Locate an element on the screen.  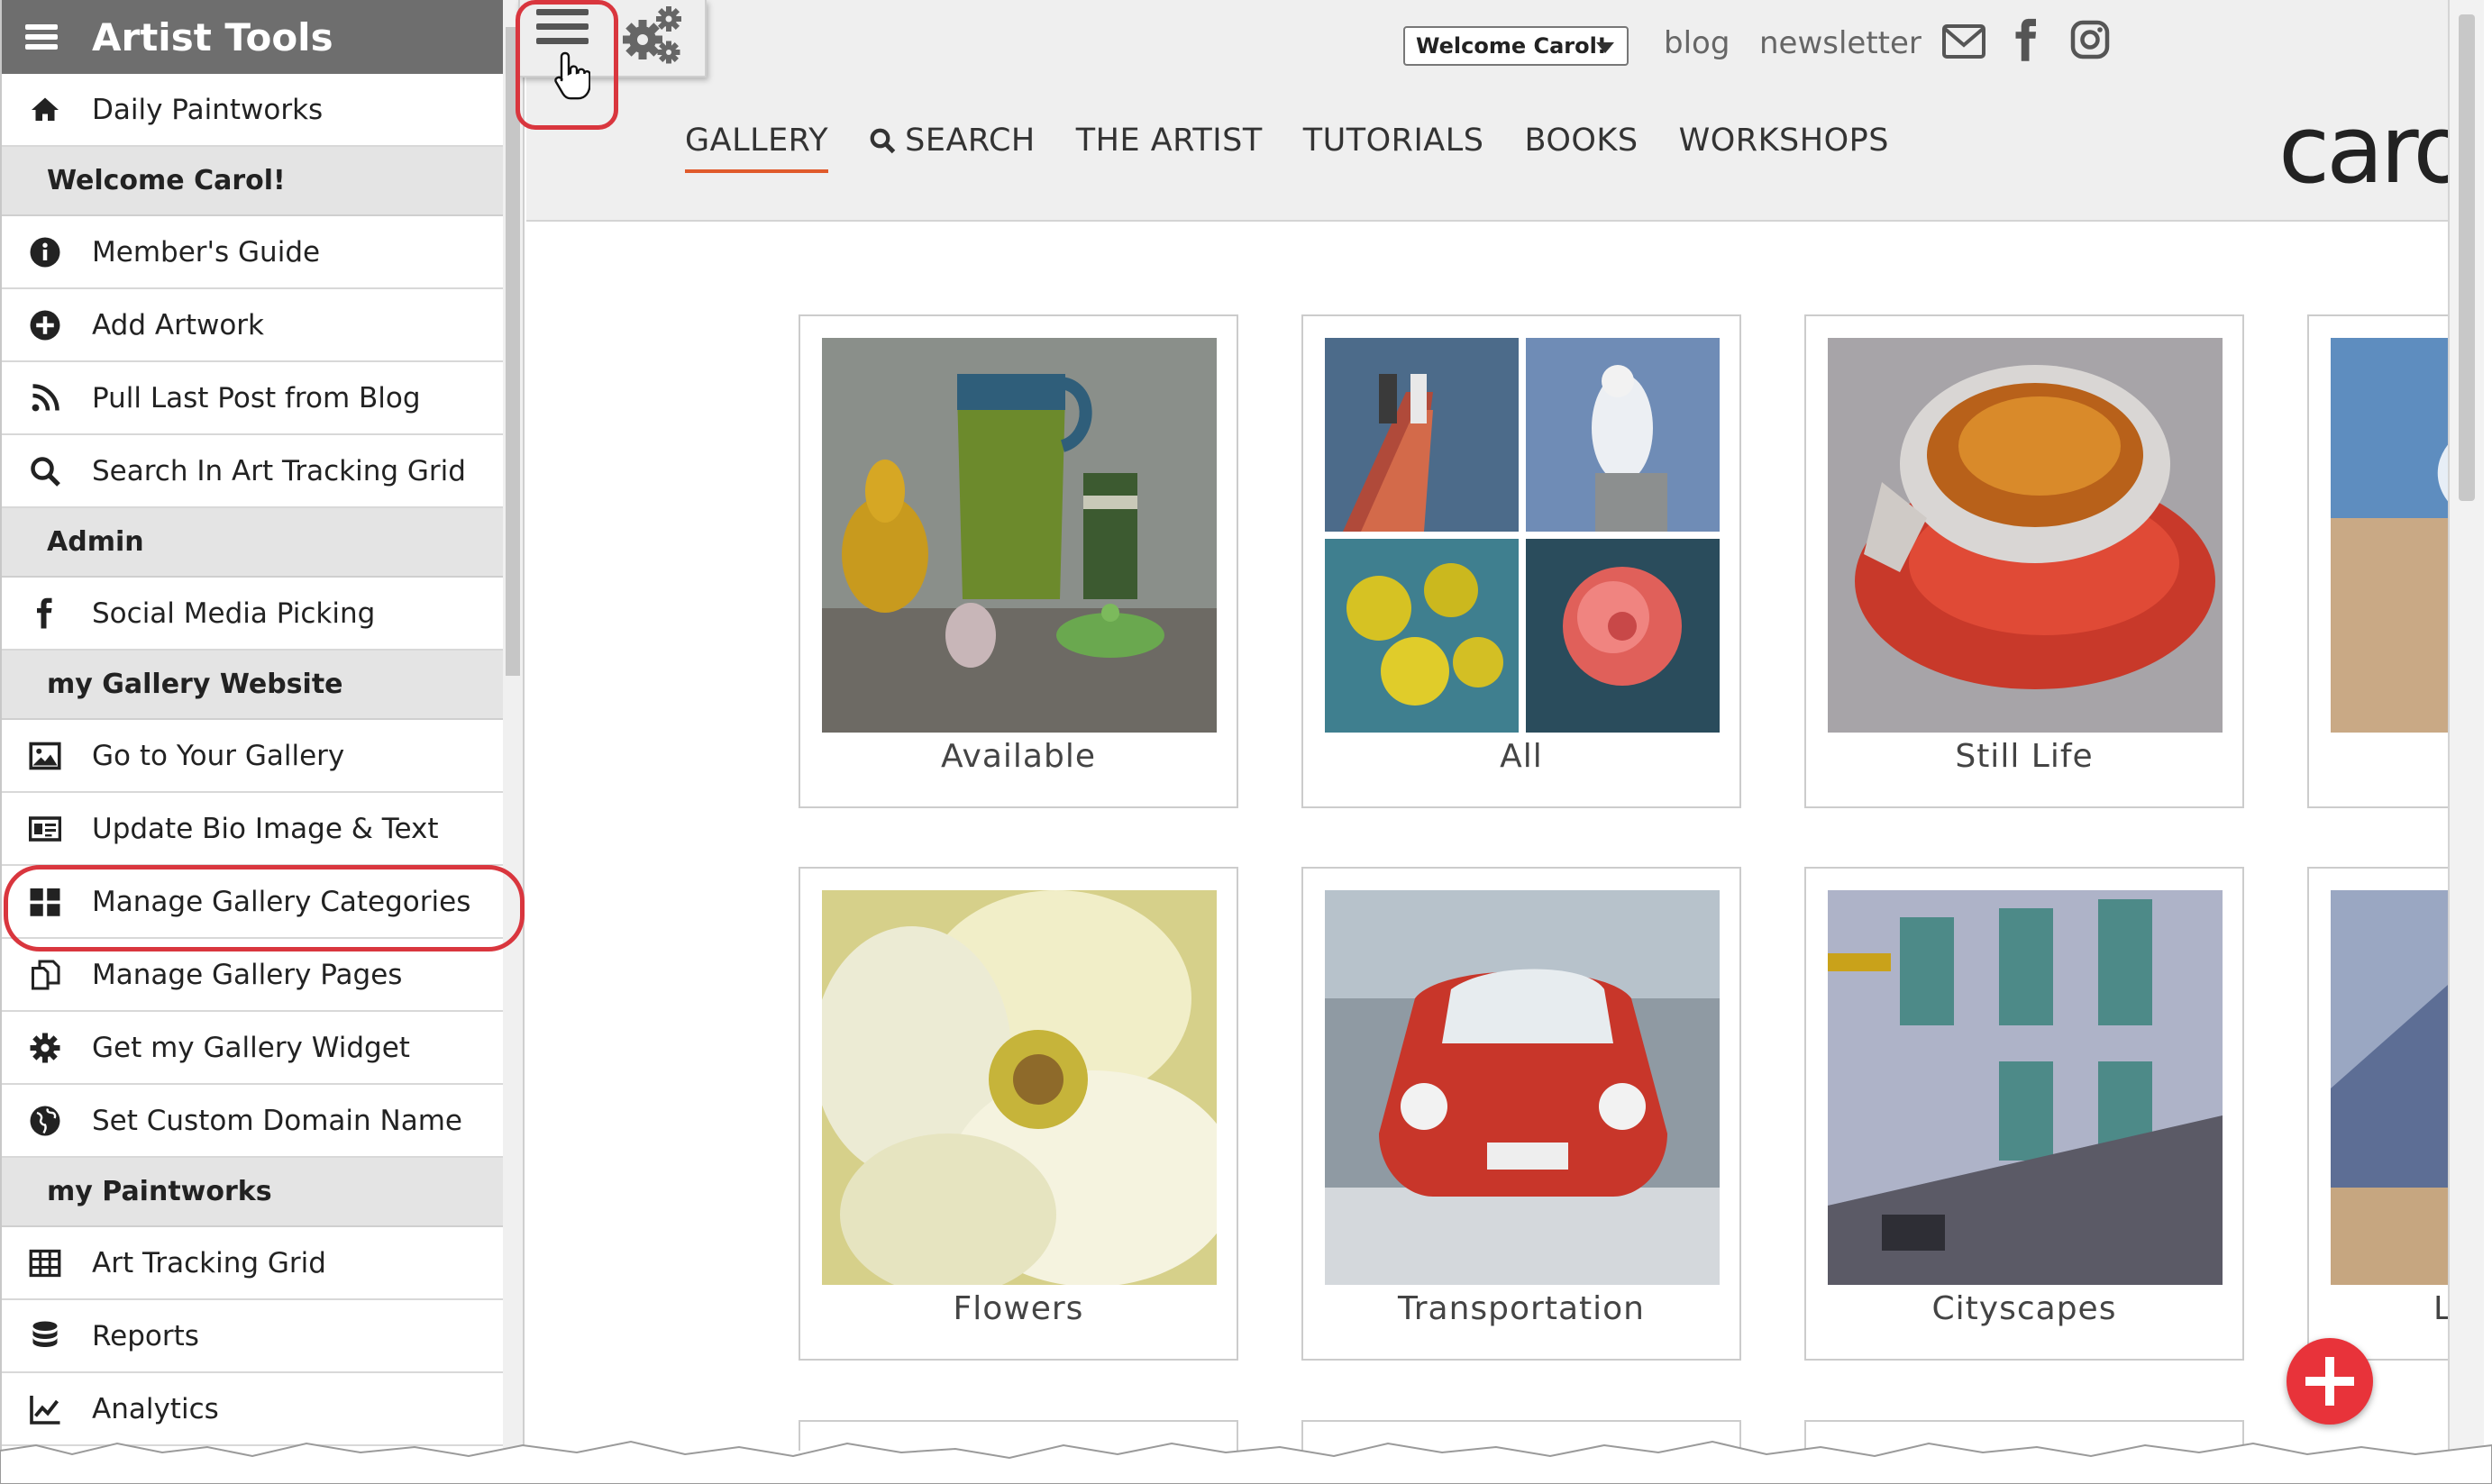
sidebar-item-art-tracking-grid: Art Tracking Grid is located at coordinates (253, 1263).